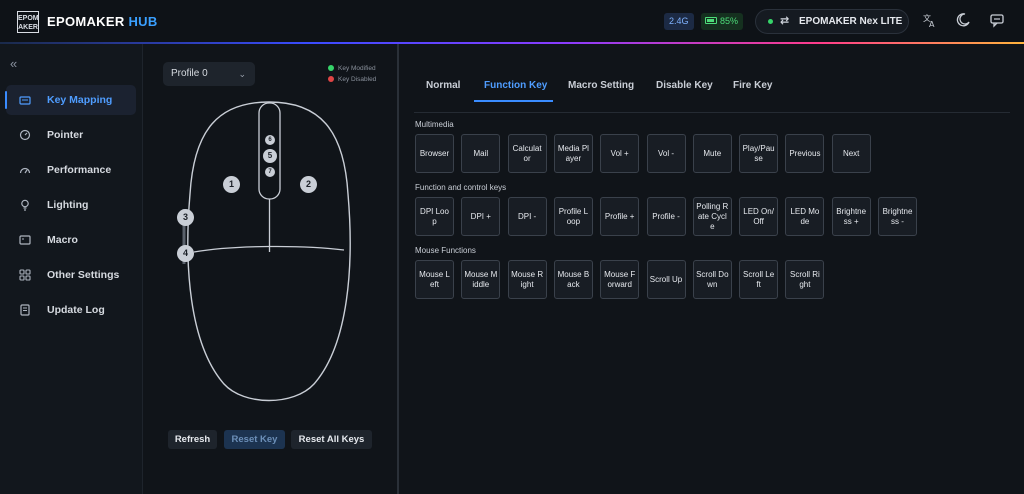 The width and height of the screenshot is (1024, 494). Describe the element at coordinates (445, 250) in the screenshot. I see `section-title-mouse: Mouse Functions` at that location.